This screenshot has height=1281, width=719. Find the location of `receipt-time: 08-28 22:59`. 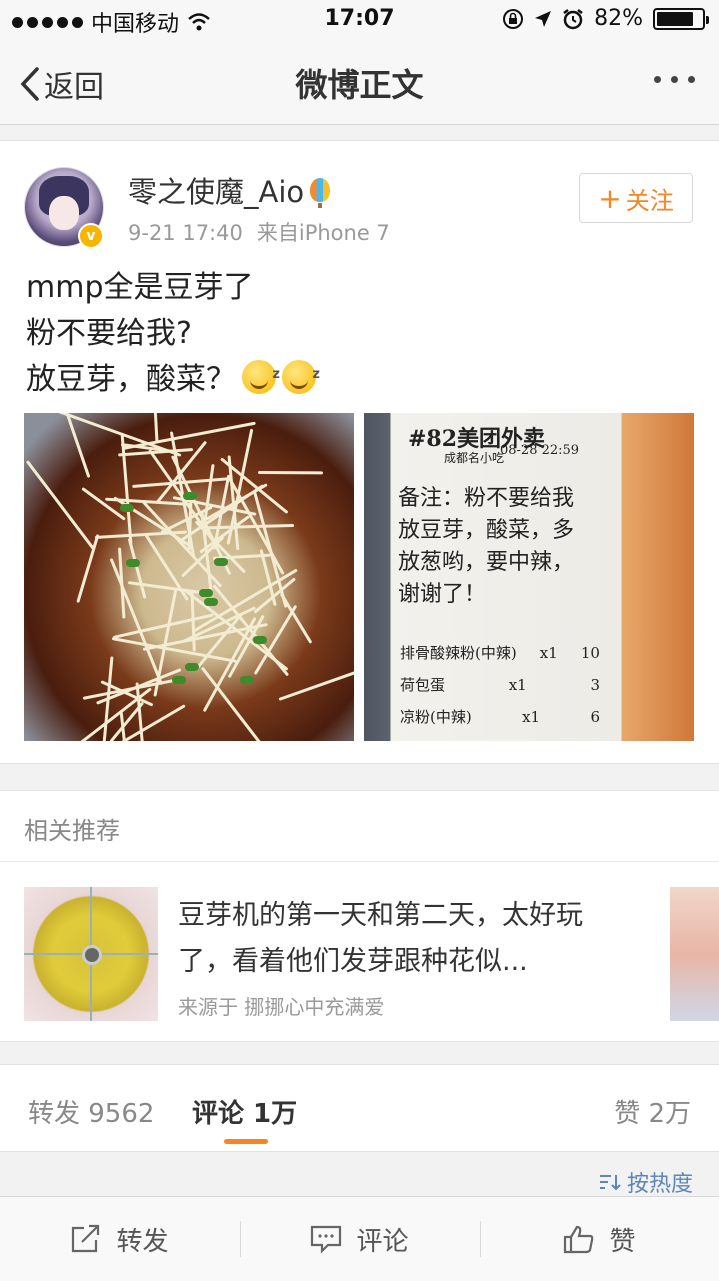

receipt-time: 08-28 22:59 is located at coordinates (540, 450).